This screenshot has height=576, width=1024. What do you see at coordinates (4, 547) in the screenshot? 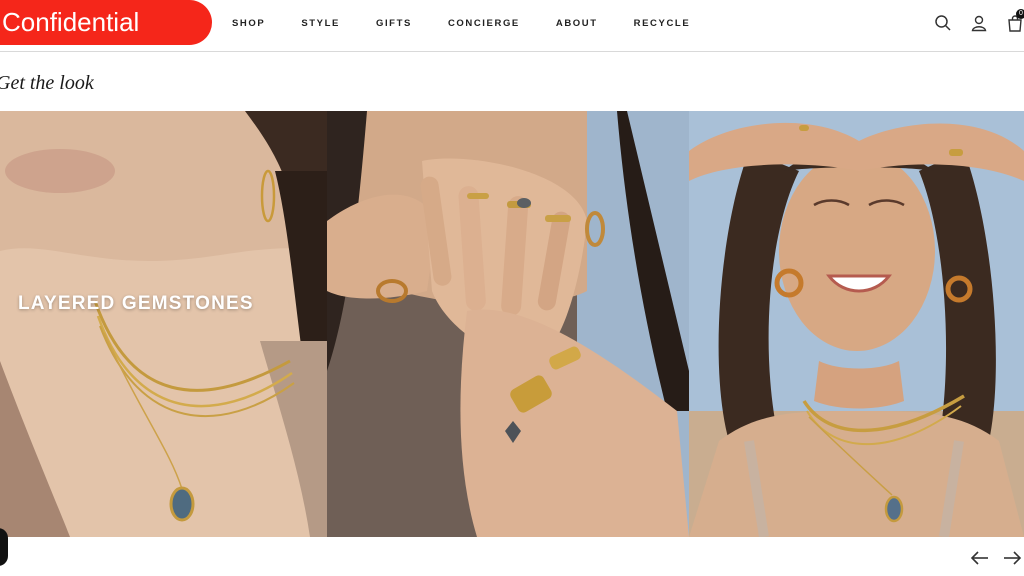
I see `chat-launcher-tab` at bounding box center [4, 547].